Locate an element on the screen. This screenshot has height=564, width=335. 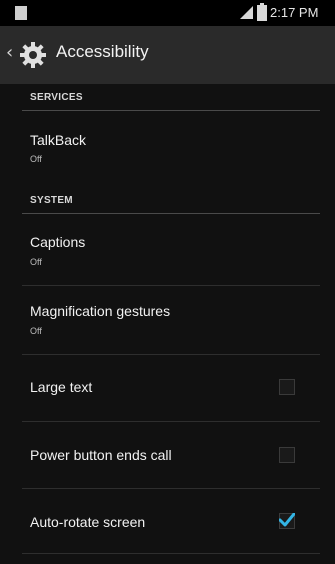
notification-icon is located at coordinates (21, 13).